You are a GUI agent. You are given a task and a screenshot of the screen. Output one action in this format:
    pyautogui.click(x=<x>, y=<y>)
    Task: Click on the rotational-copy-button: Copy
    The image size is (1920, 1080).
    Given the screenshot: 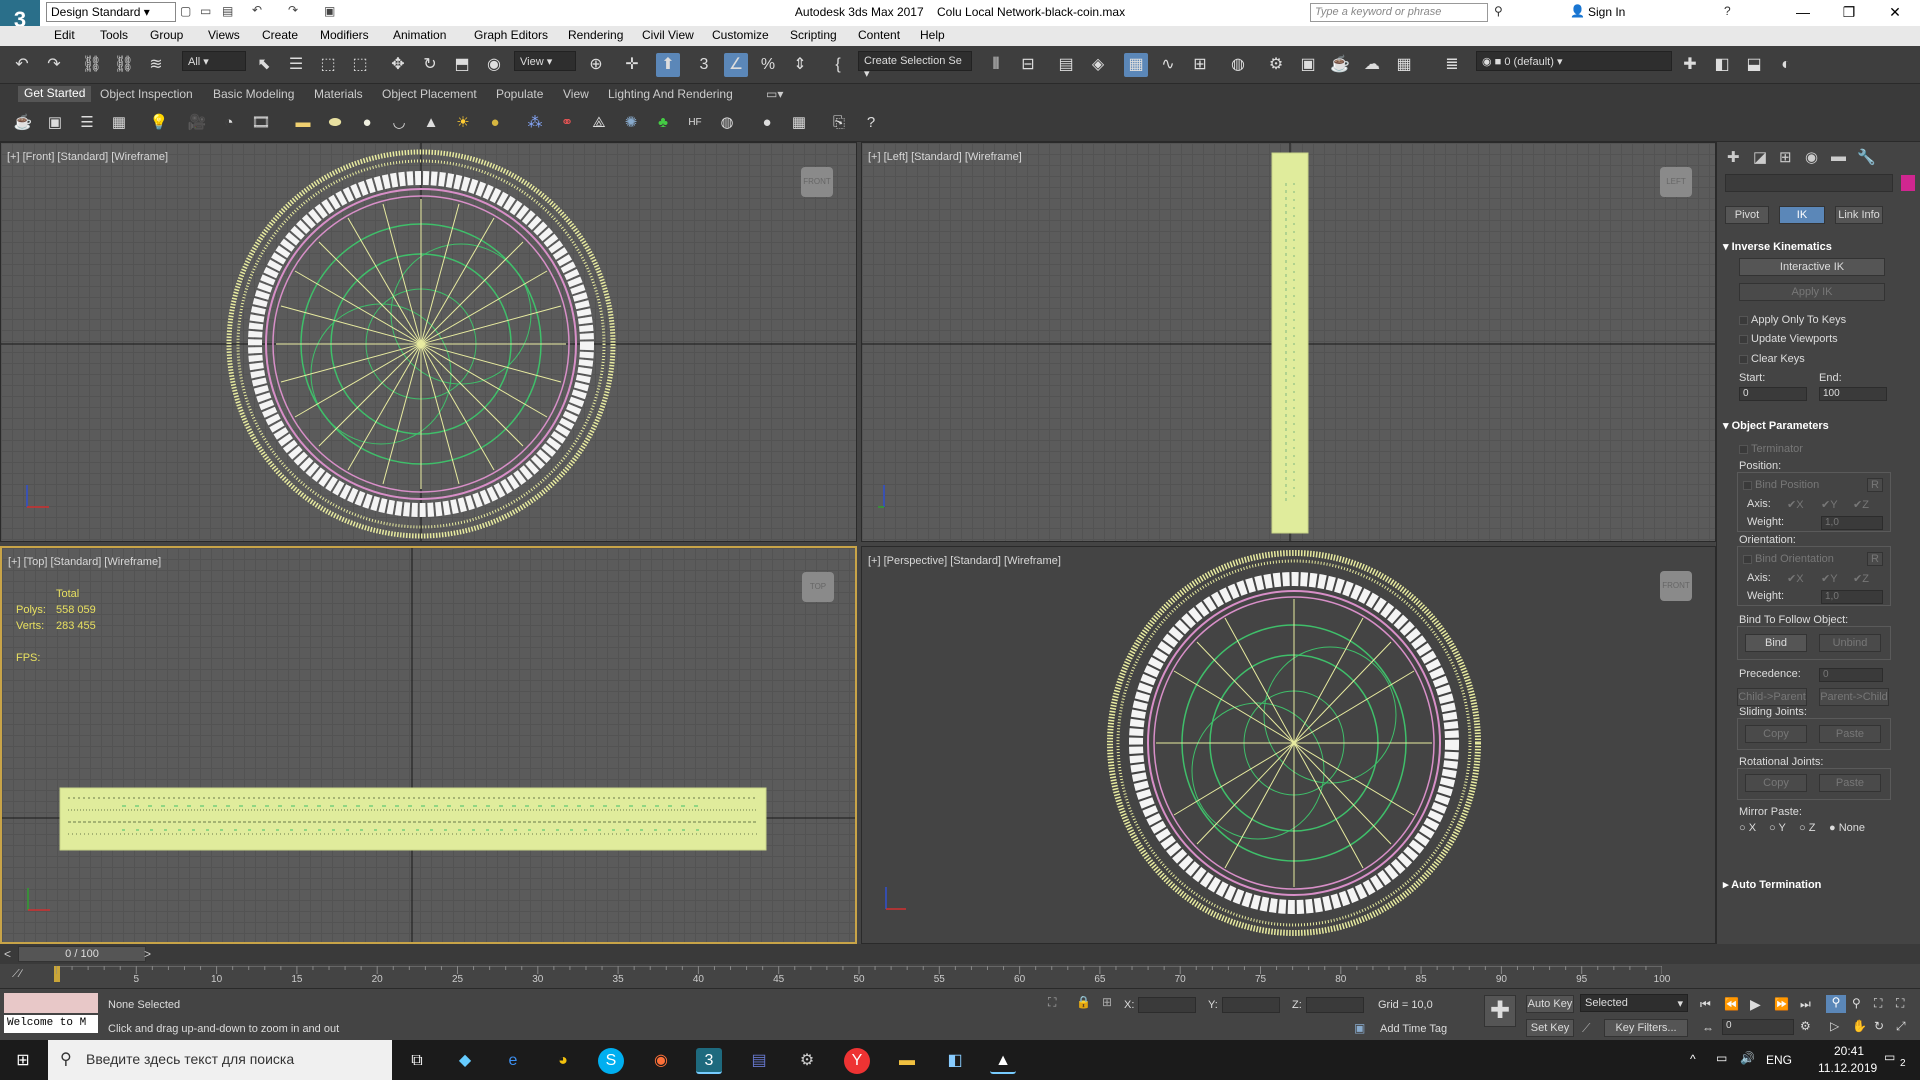 What is the action you would take?
    pyautogui.click(x=1776, y=783)
    